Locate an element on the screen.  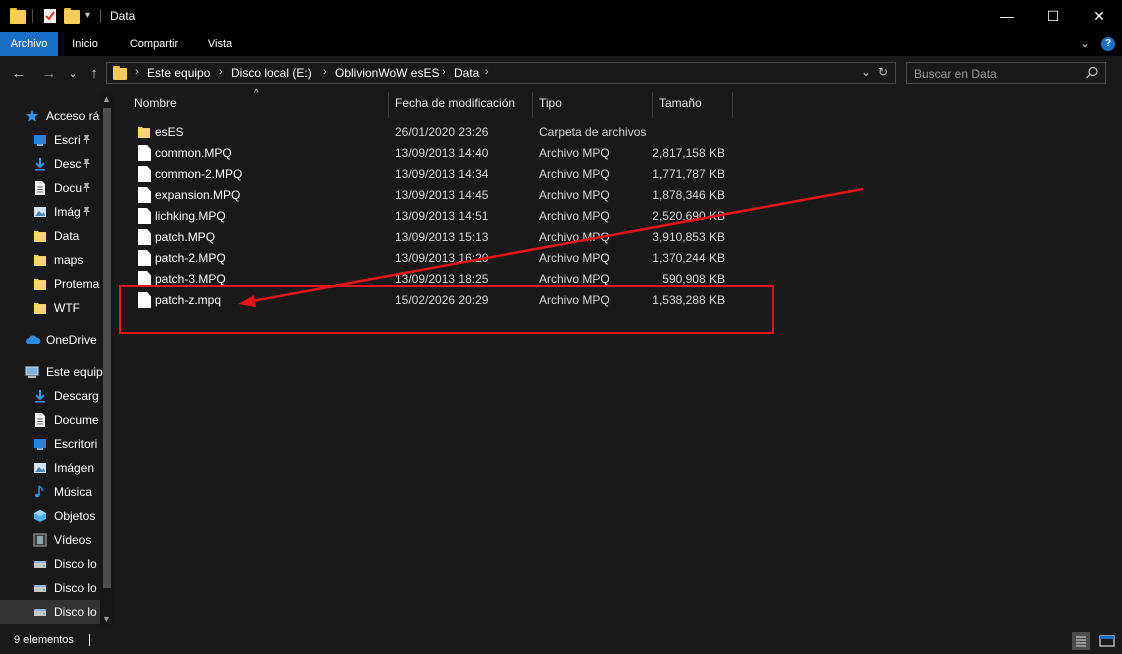
scroll-down-icon: ▼ is located at coordinates (106, 619).